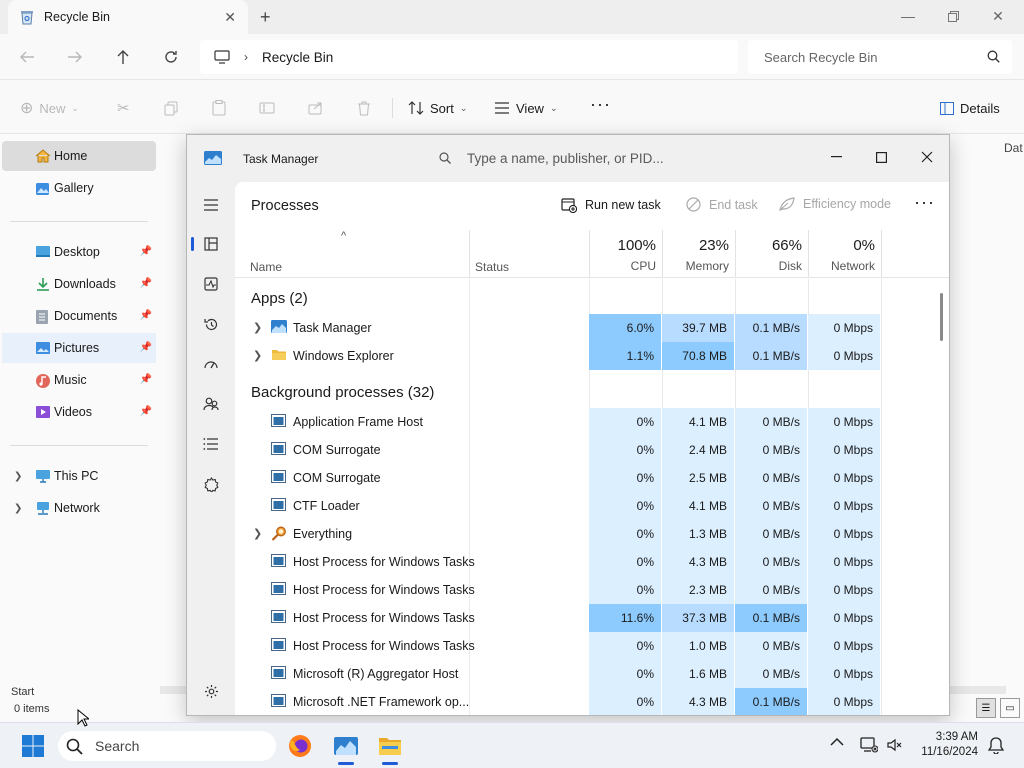  I want to click on tm-minimize-button, so click(836, 157).